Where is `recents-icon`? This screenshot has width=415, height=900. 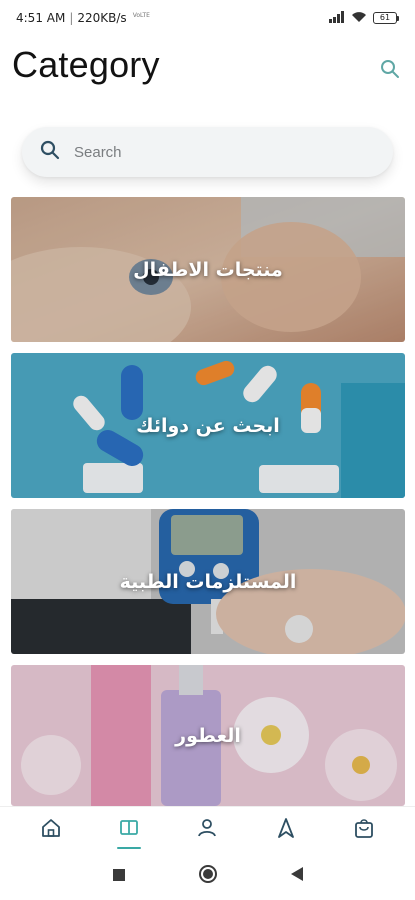
recents-icon is located at coordinates (119, 876).